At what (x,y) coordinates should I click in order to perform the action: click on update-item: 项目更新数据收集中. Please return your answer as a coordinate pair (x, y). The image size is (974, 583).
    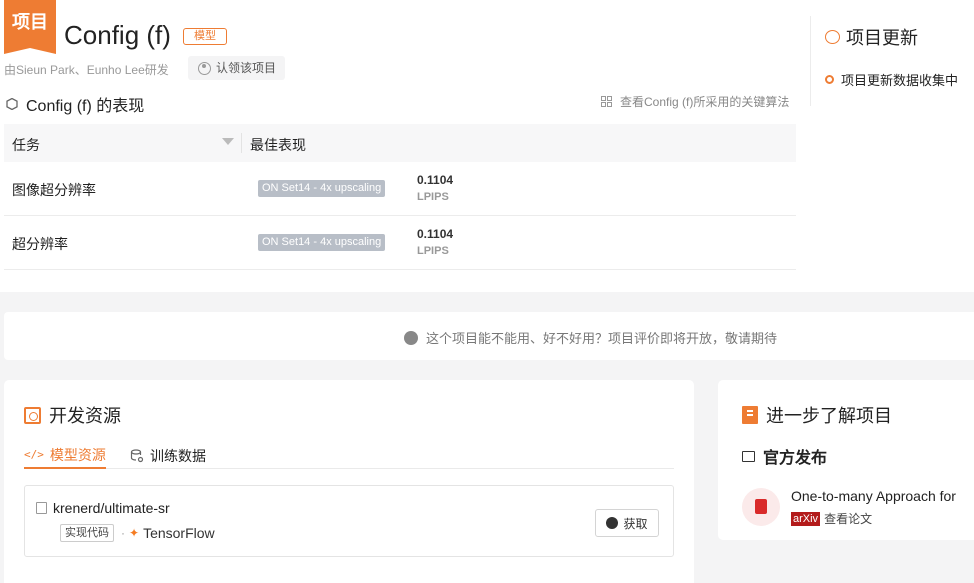
    Looking at the image, I should click on (891, 79).